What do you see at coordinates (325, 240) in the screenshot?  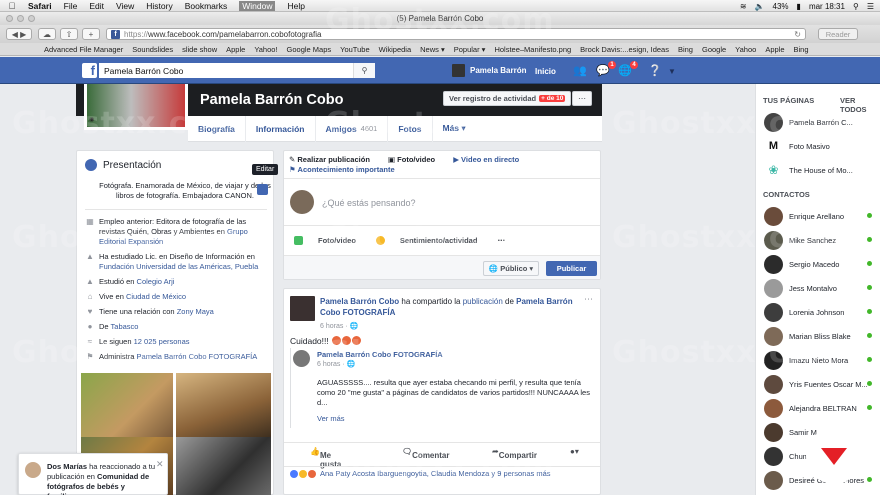 I see `photo-video-button: Foto/video` at bounding box center [325, 240].